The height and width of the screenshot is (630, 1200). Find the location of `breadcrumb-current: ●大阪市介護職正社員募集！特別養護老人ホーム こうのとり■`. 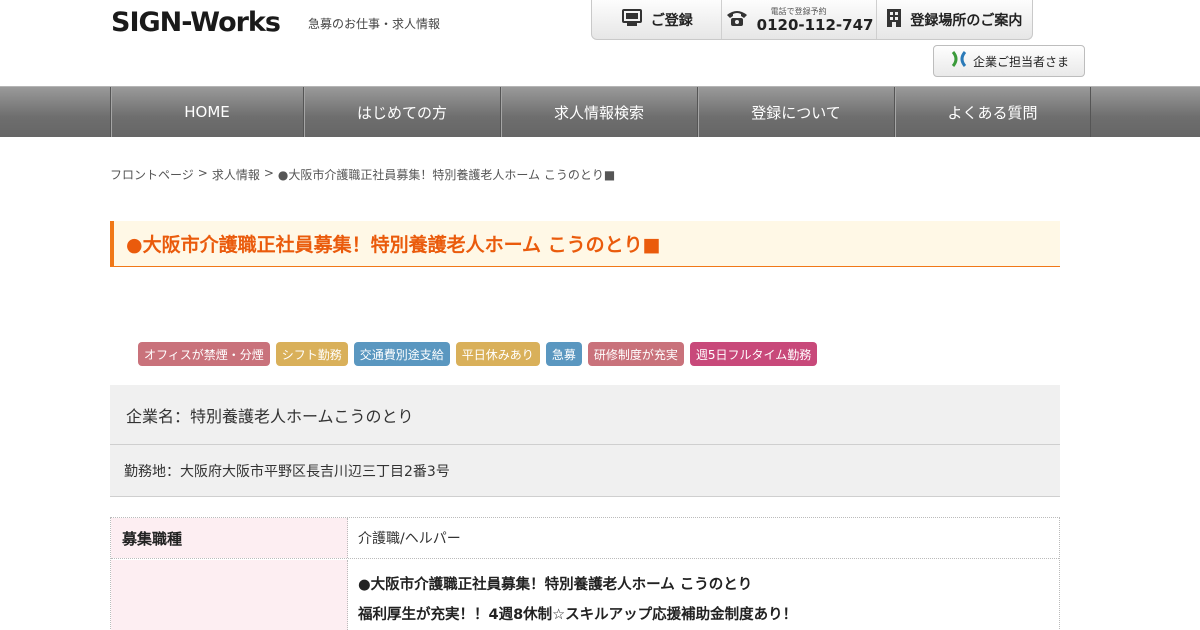

breadcrumb-current: ●大阪市介護職正社員募集！特別養護老人ホーム こうのとり■ is located at coordinates (446, 175).